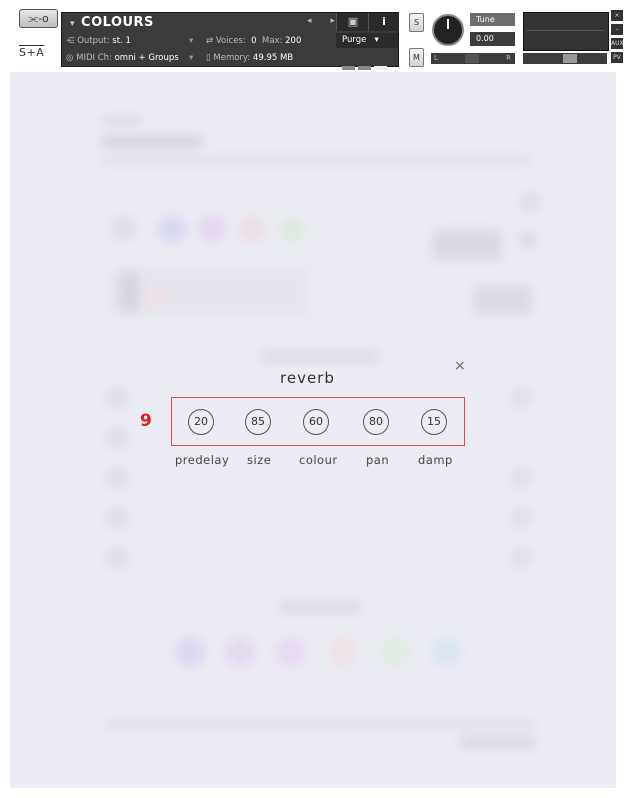 Image resolution: width=627 pixels, height=798 pixels. What do you see at coordinates (122, 58) in the screenshot?
I see `midi-channel-field: ◎ MIDI Ch: omni + Groups` at bounding box center [122, 58].